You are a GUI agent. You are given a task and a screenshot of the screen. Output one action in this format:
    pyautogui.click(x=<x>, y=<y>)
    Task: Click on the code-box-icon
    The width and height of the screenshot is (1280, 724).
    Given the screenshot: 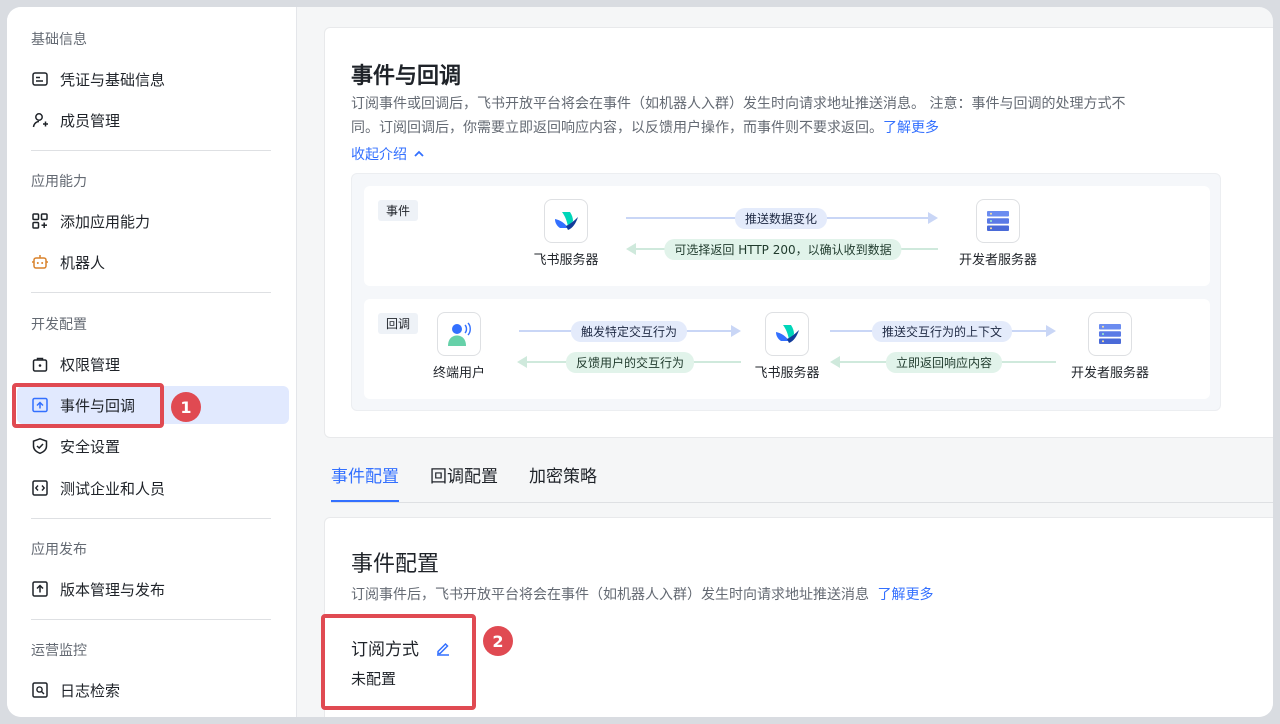 What is the action you would take?
    pyautogui.click(x=40, y=488)
    